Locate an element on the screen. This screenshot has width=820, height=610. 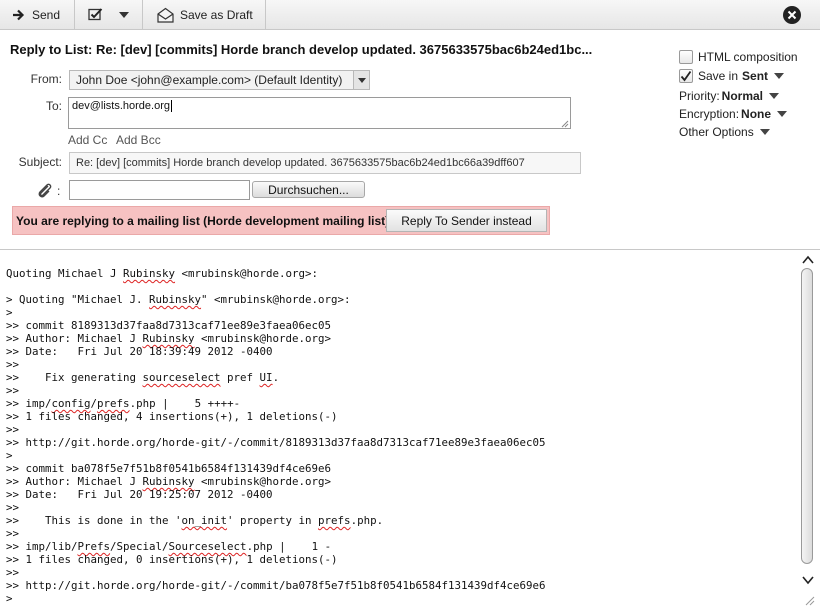
to-field: dev@lists.horde.org is located at coordinates (319, 113).